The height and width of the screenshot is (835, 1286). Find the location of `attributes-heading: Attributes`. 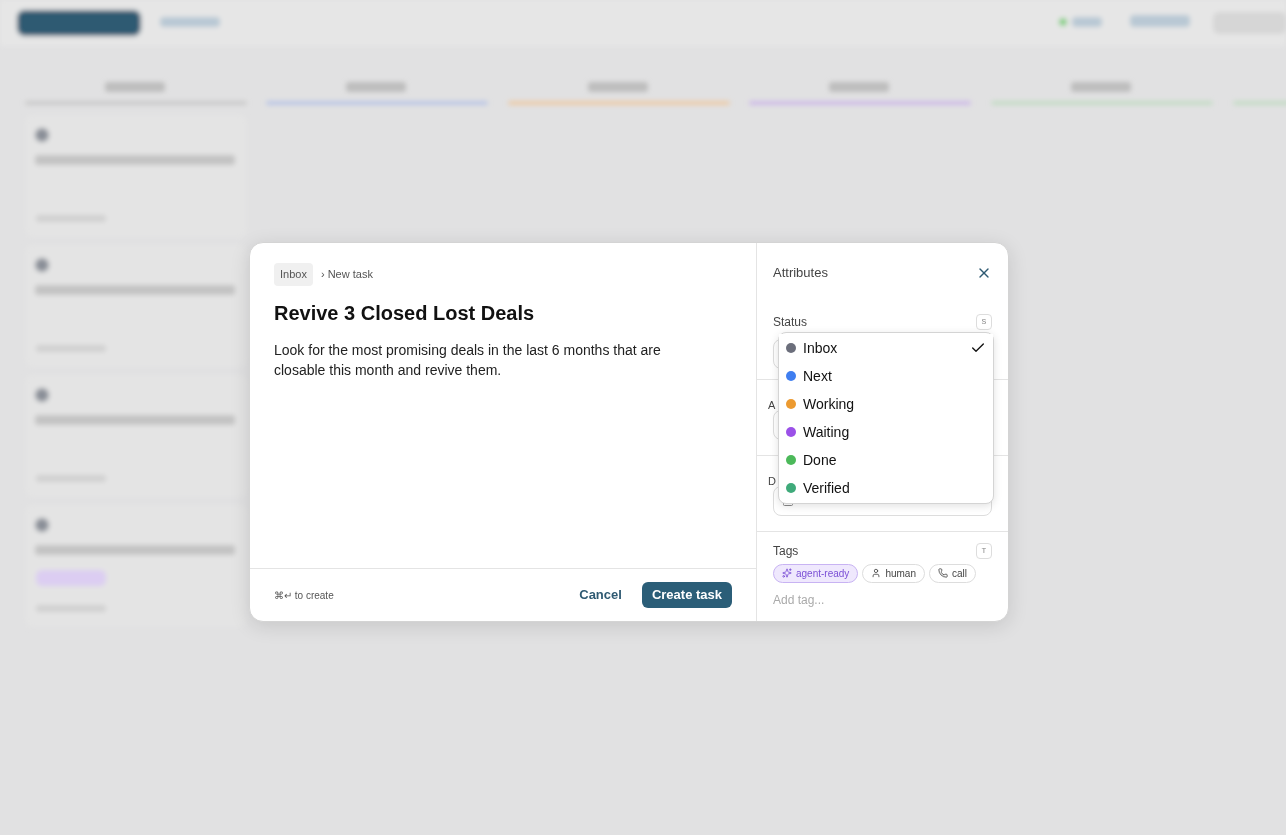

attributes-heading: Attributes is located at coordinates (800, 273).